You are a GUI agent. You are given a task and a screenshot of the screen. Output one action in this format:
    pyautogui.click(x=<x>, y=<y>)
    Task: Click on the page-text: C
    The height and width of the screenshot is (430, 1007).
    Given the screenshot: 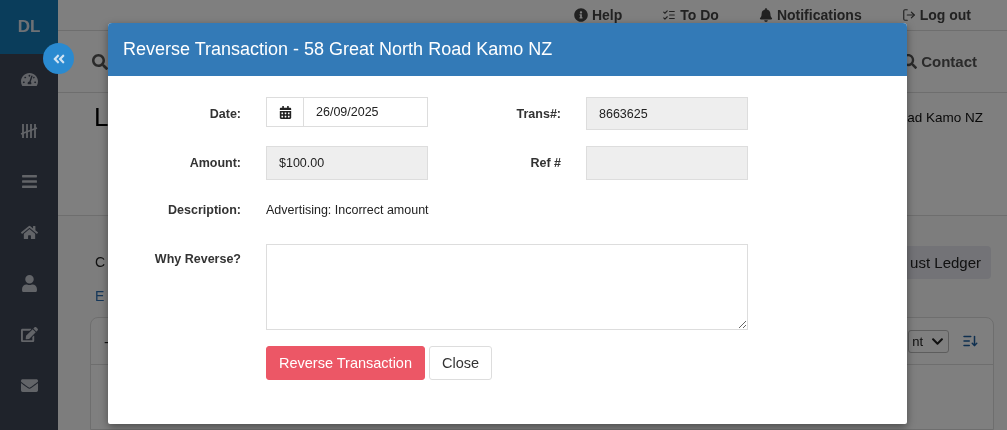 What is the action you would take?
    pyautogui.click(x=100, y=262)
    